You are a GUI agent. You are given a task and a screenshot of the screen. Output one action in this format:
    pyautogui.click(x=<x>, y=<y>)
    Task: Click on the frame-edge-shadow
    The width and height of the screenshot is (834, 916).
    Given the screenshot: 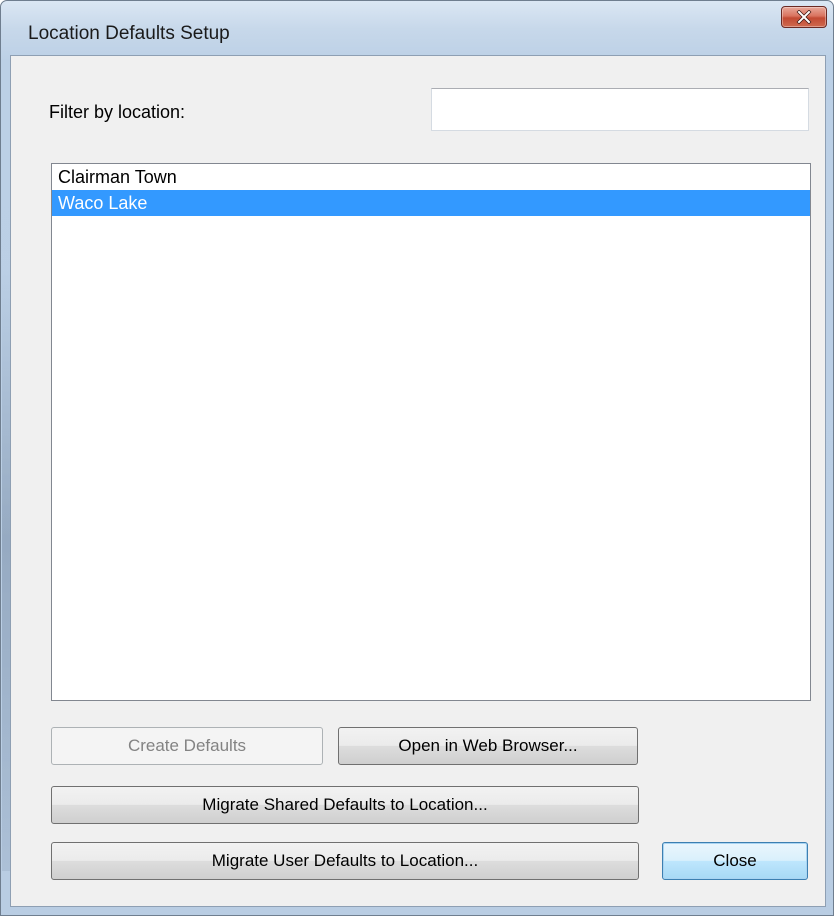 What is the action you would take?
    pyautogui.click(x=6, y=571)
    